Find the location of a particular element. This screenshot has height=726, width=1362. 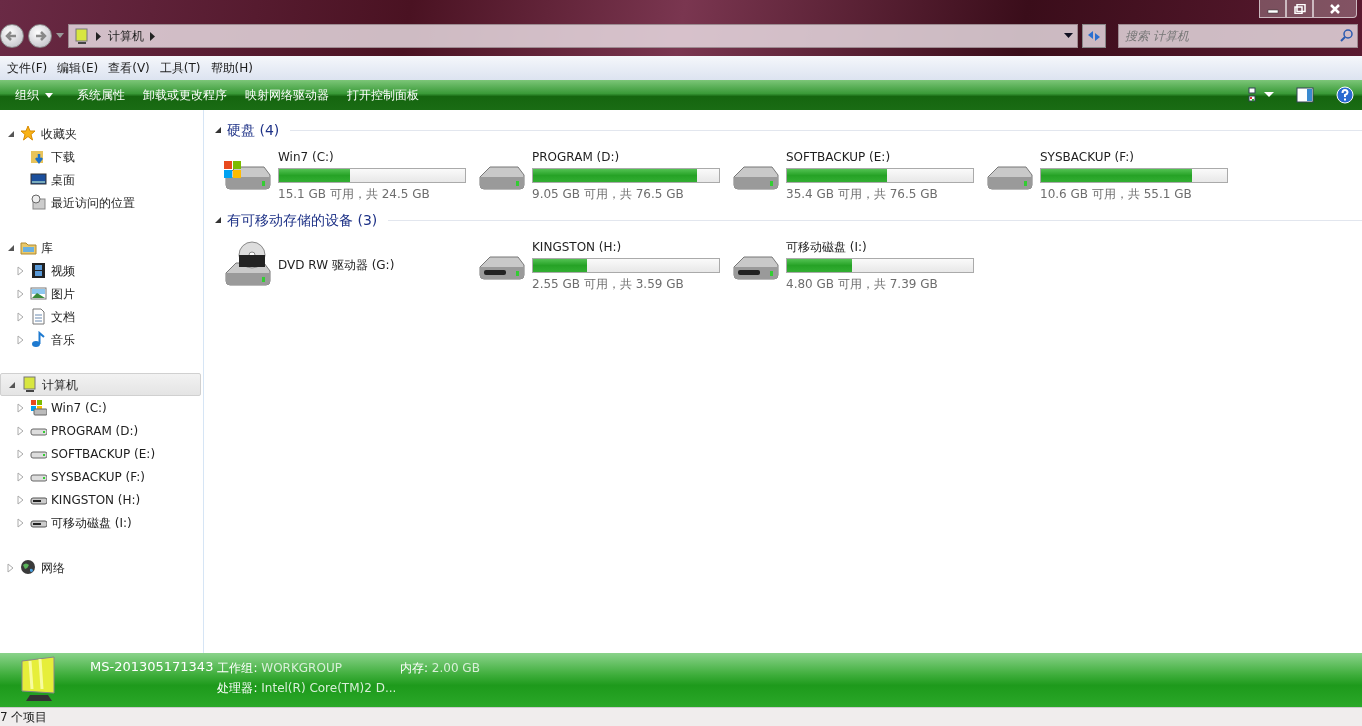

restore-icon is located at coordinates (1299, 8).